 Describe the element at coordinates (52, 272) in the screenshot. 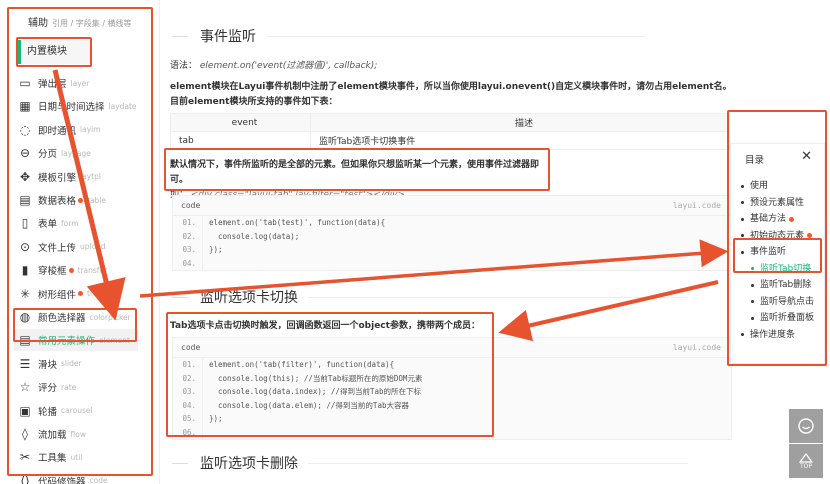

I see `sidebar-item-label: 穿梭框` at that location.